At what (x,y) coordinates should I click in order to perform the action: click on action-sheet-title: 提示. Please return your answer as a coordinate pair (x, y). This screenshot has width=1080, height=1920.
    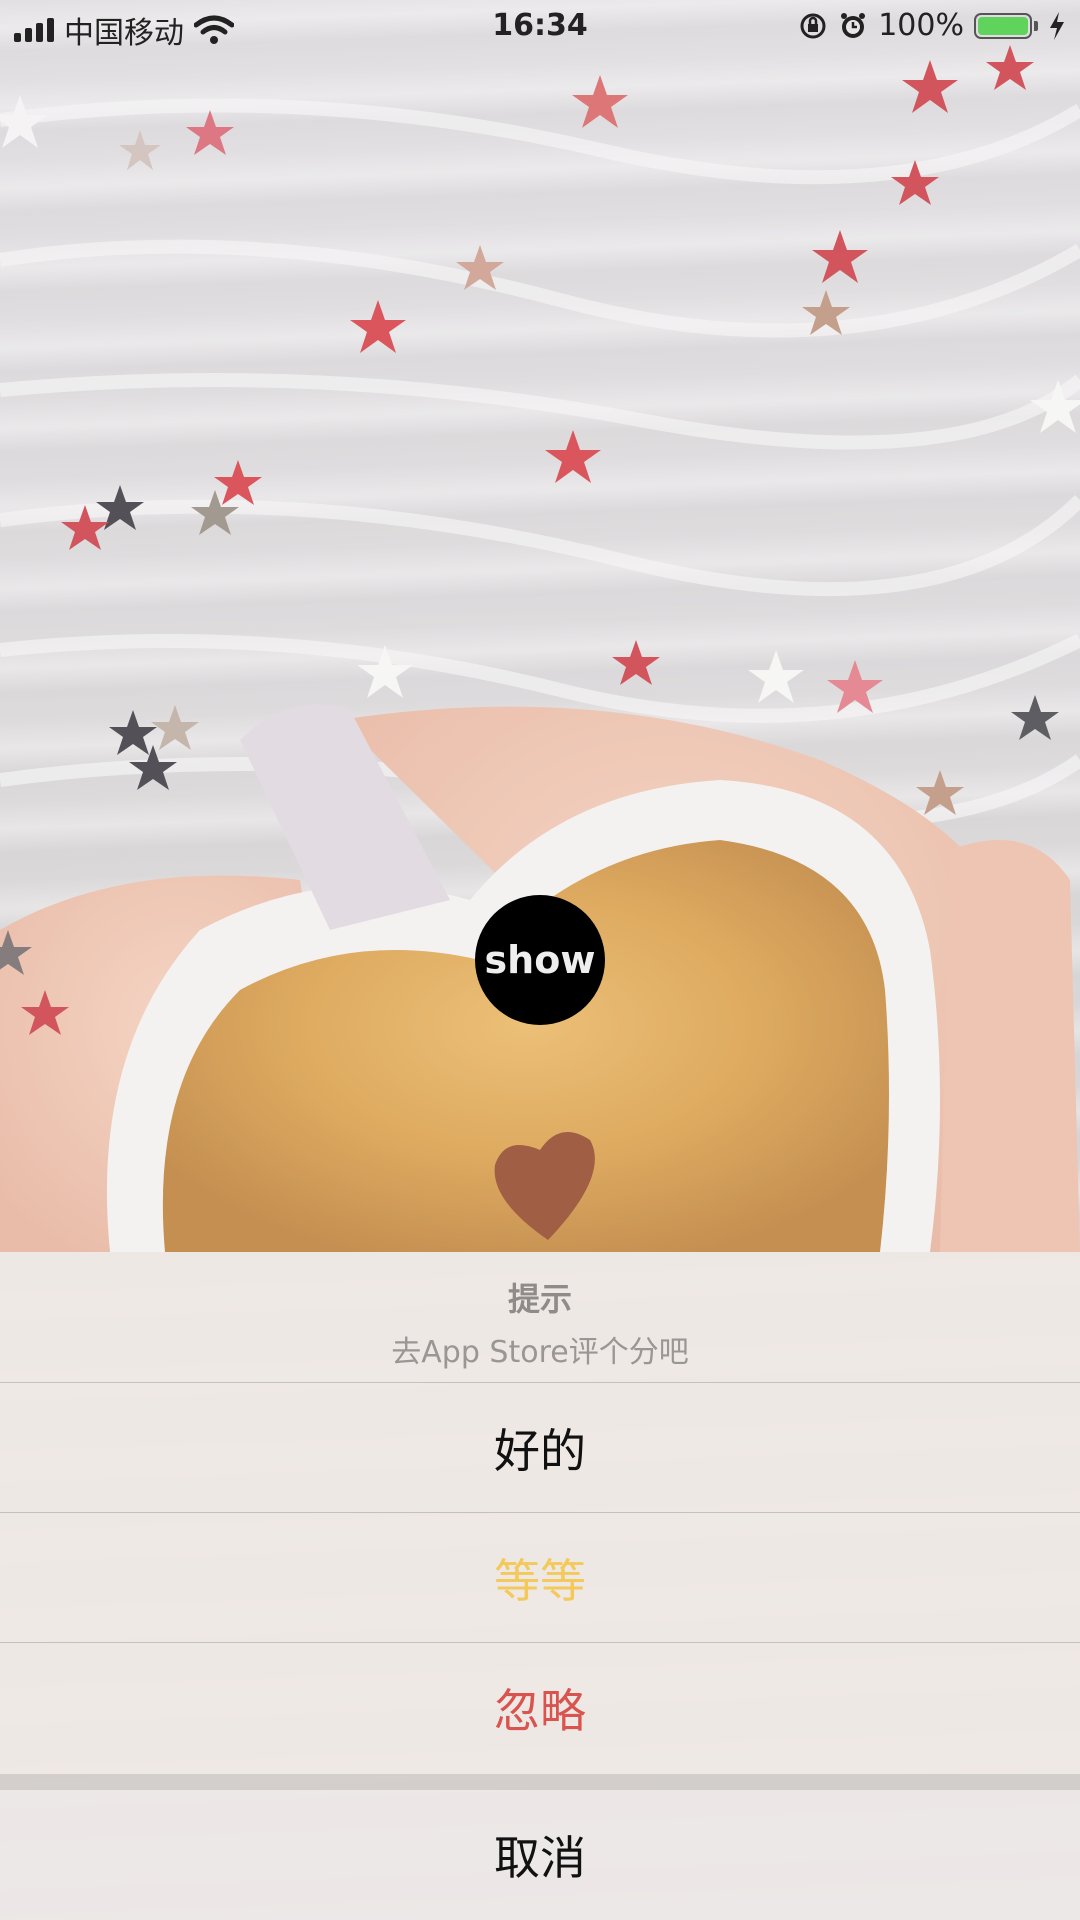
    Looking at the image, I should click on (539, 1299).